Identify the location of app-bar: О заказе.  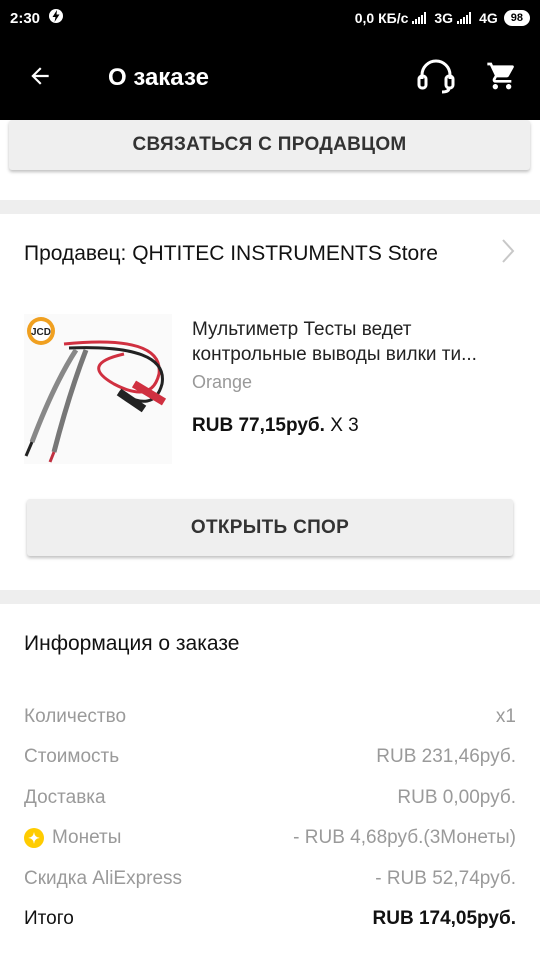
(270, 78).